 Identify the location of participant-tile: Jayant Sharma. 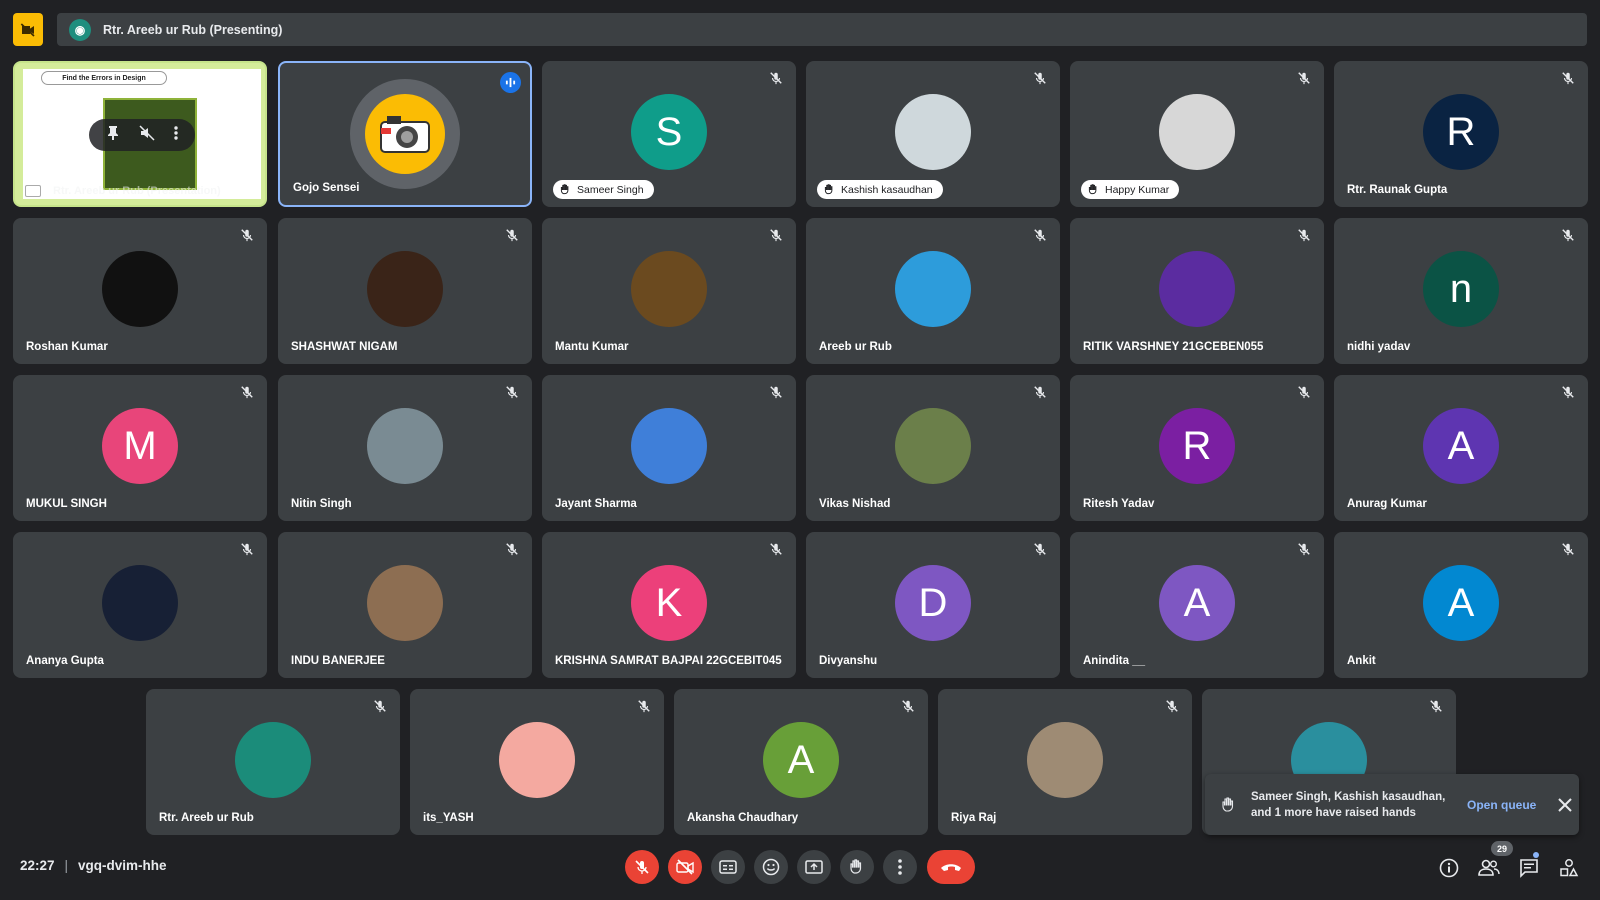
(669, 448).